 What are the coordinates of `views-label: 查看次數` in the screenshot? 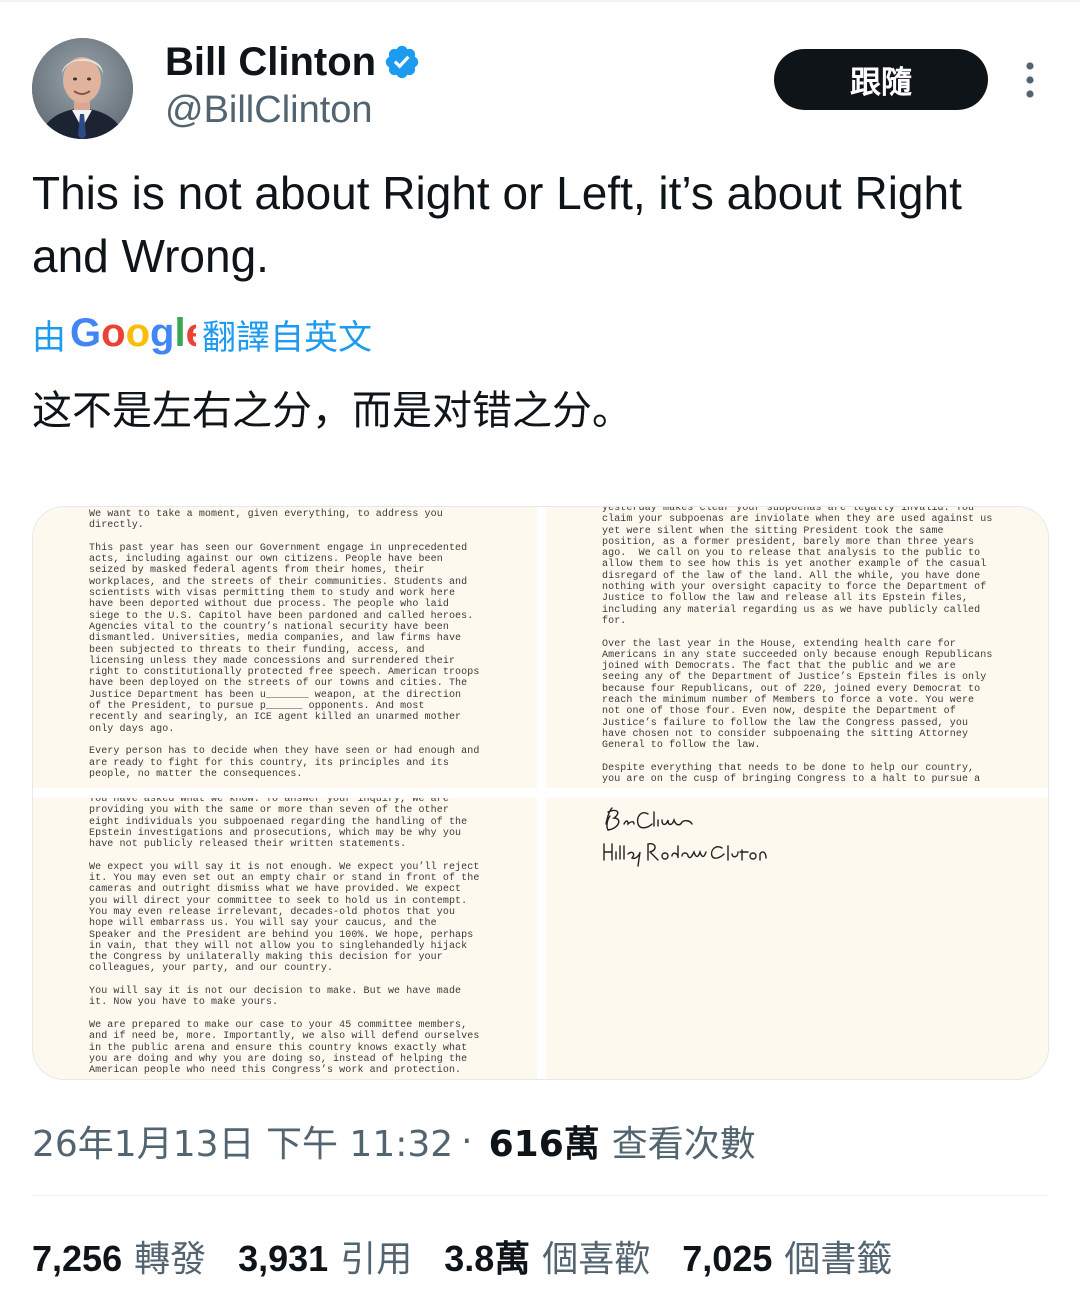 It's located at (683, 1144).